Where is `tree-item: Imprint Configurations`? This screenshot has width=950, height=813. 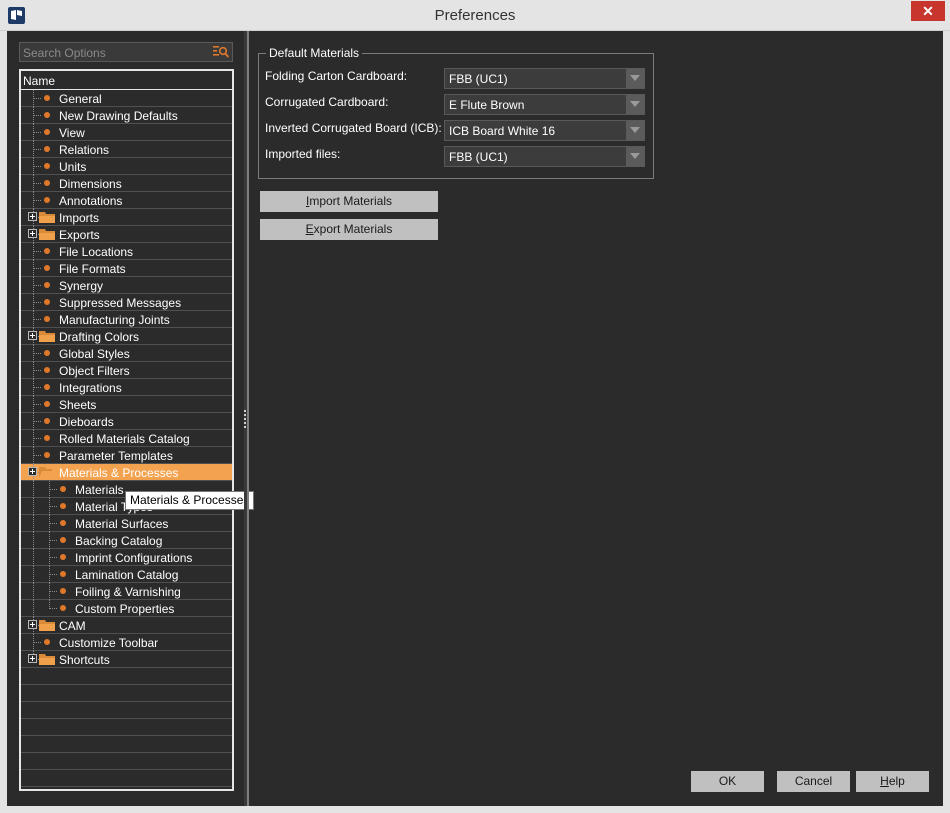
tree-item: Imprint Configurations is located at coordinates (126, 557).